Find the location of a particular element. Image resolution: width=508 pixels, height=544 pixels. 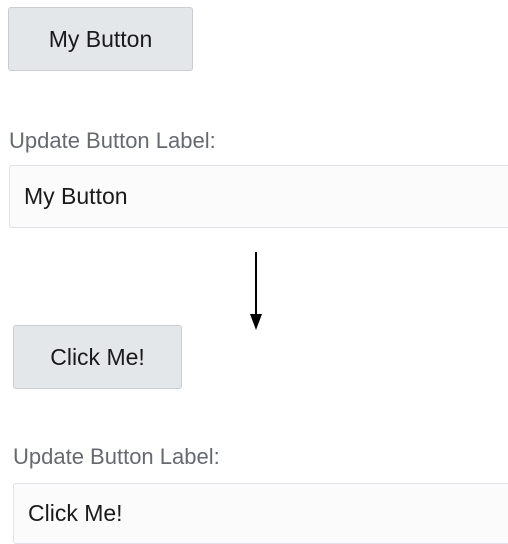

click-me-button: Click Me! is located at coordinates (97, 357).